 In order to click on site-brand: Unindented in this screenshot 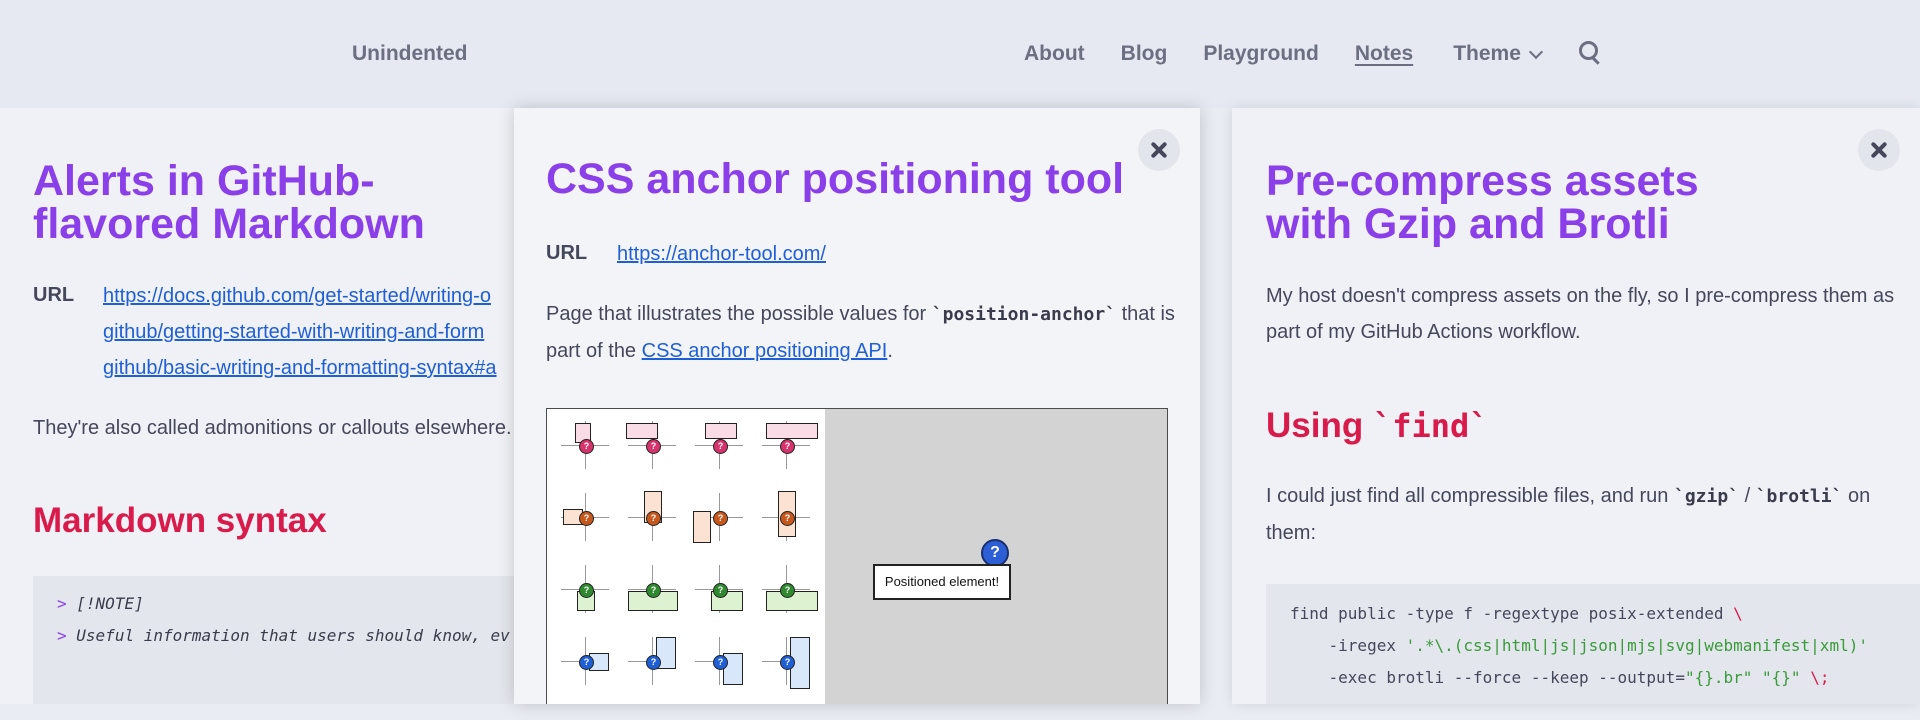, I will do `click(410, 54)`.